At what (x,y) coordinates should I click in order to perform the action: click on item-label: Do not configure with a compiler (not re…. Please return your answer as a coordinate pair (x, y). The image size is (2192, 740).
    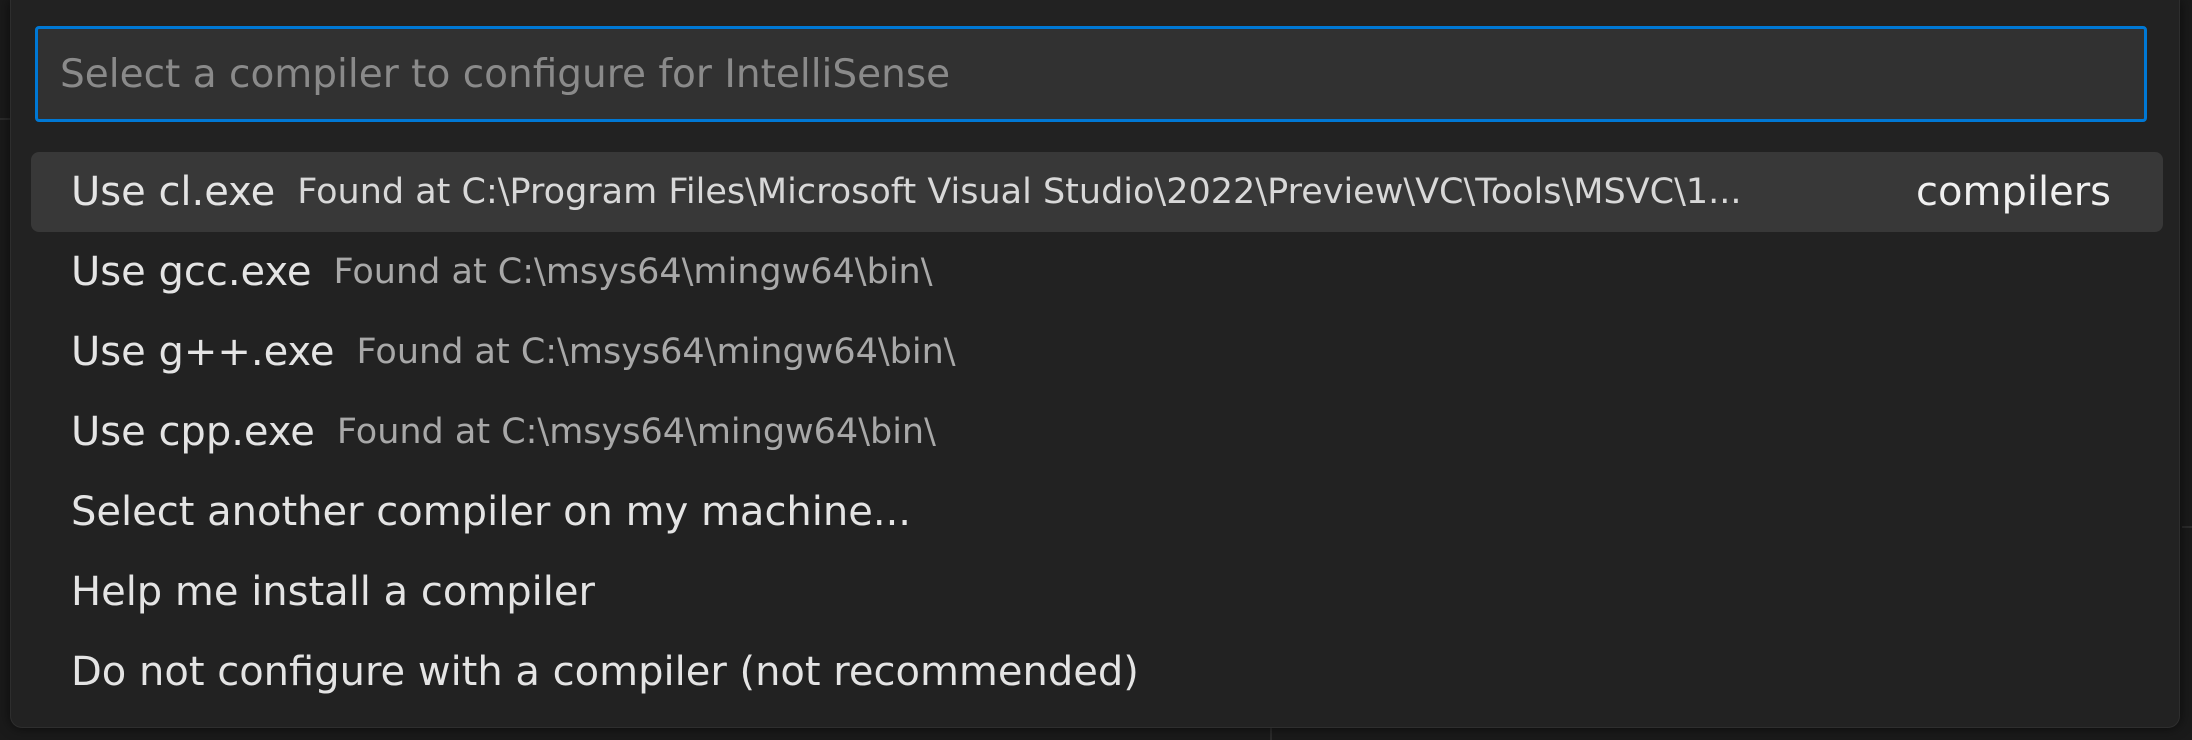
    Looking at the image, I should click on (605, 672).